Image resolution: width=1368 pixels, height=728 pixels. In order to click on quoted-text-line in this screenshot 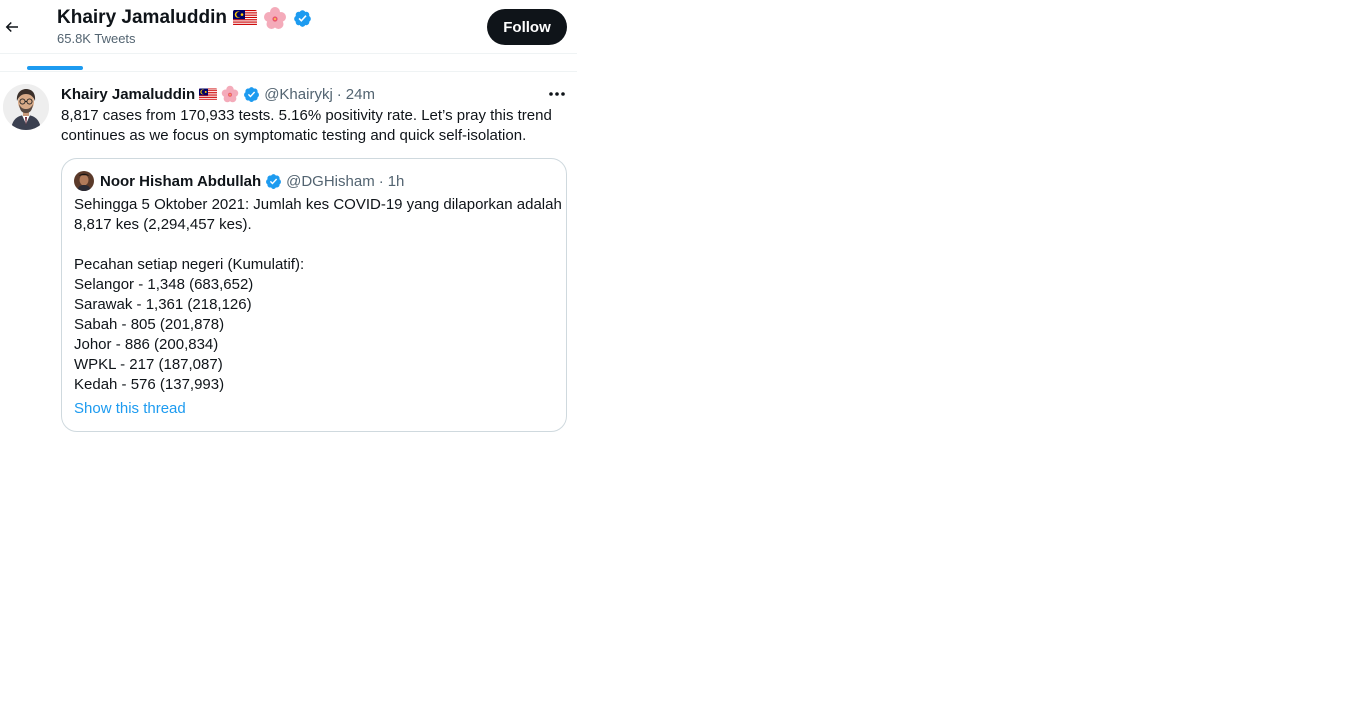, I will do `click(316, 245)`.